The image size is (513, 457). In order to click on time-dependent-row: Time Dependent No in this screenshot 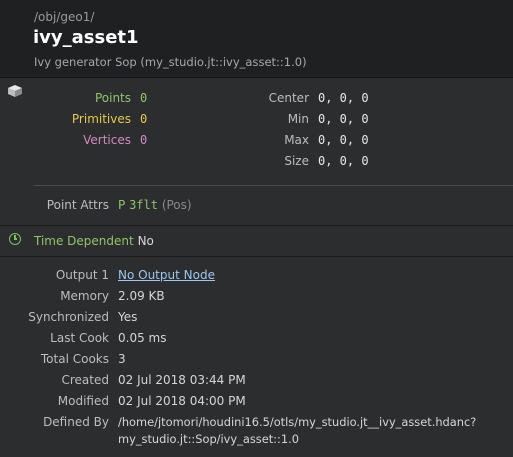, I will do `click(94, 241)`.